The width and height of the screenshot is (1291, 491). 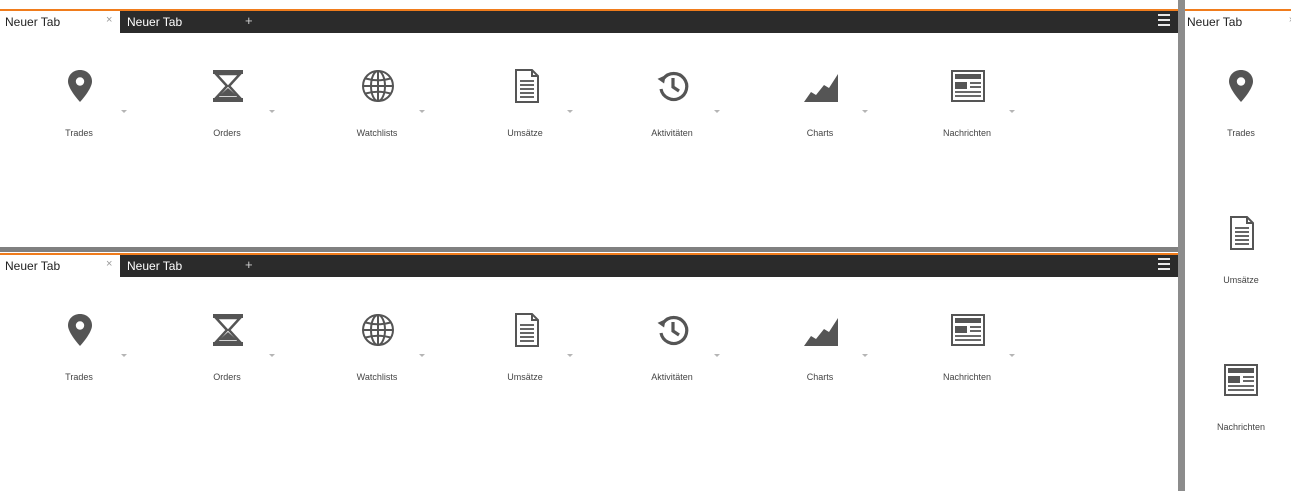 I want to click on tab-bar: Neuer Tab ›, so click(x=1238, y=21).